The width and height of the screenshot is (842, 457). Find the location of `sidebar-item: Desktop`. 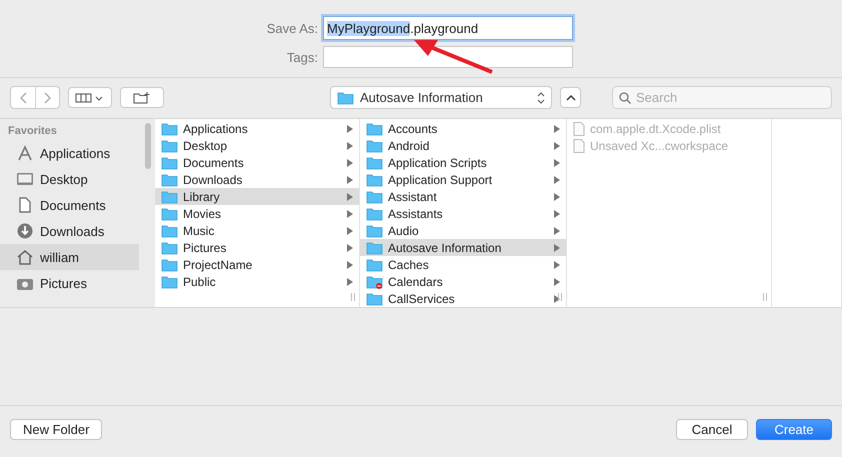

sidebar-item: Desktop is located at coordinates (69, 179).